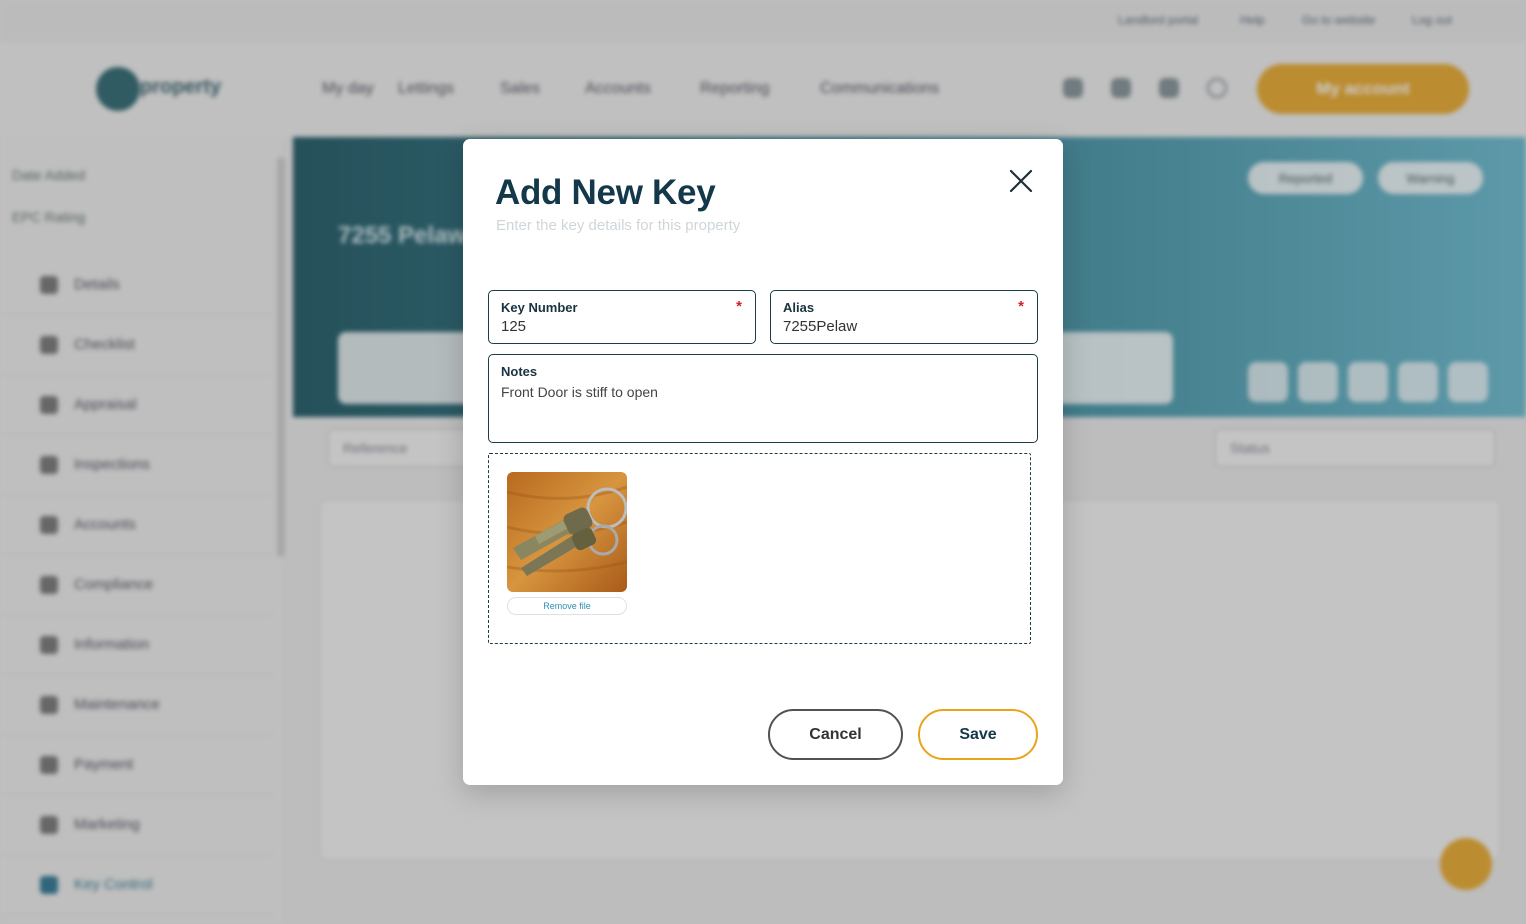  I want to click on key-number-label: Key Number, so click(539, 307).